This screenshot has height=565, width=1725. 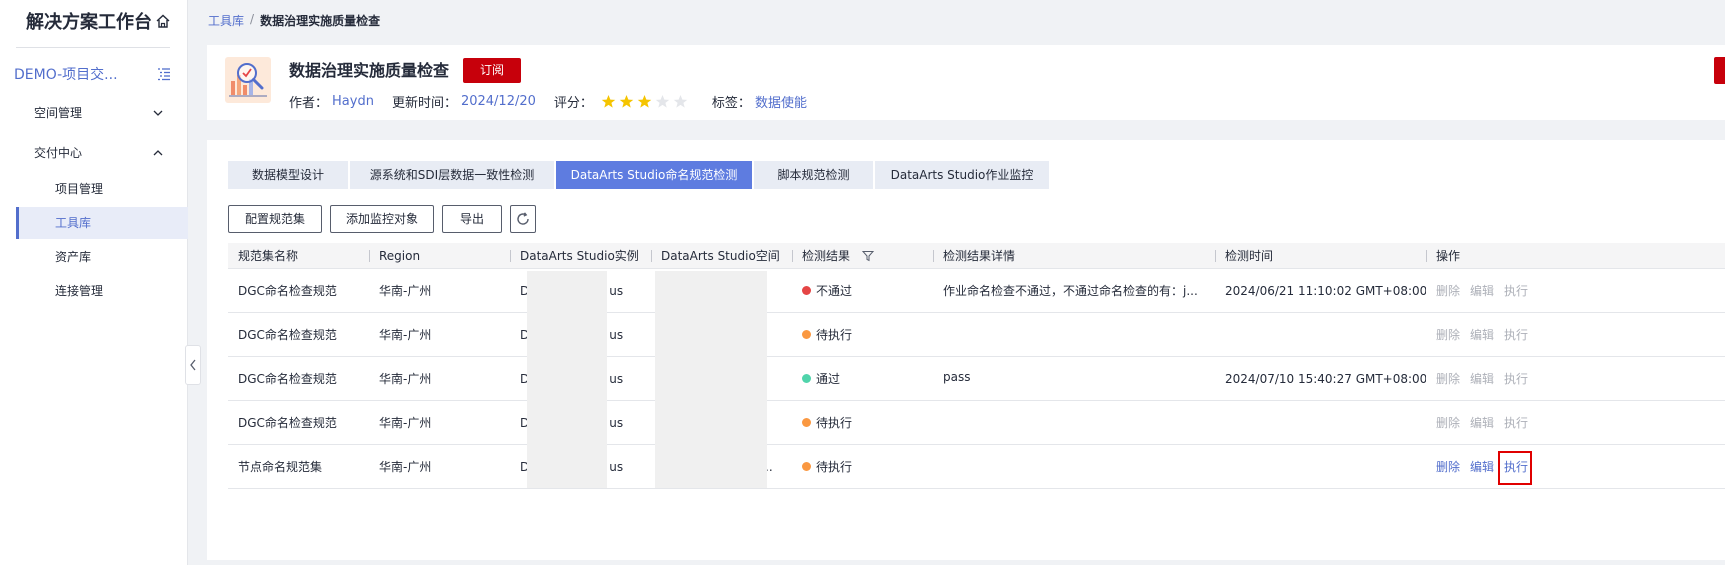 What do you see at coordinates (98, 21) in the screenshot?
I see `workbench-title: 解决方案工作台` at bounding box center [98, 21].